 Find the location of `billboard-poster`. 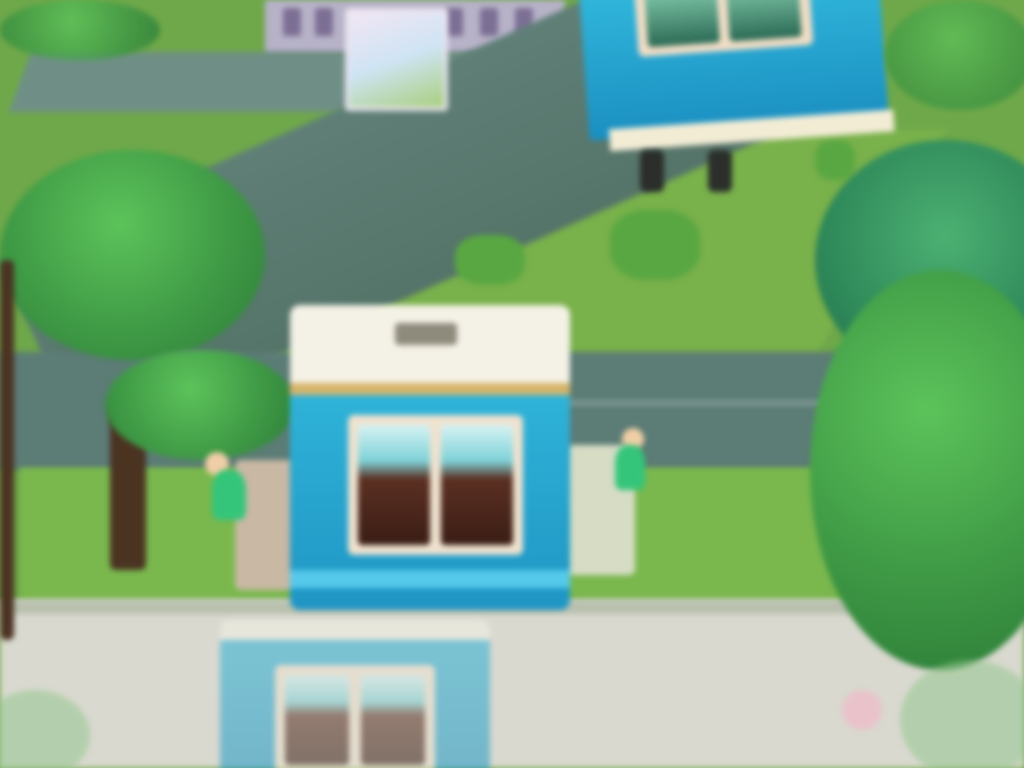

billboard-poster is located at coordinates (396, 59).